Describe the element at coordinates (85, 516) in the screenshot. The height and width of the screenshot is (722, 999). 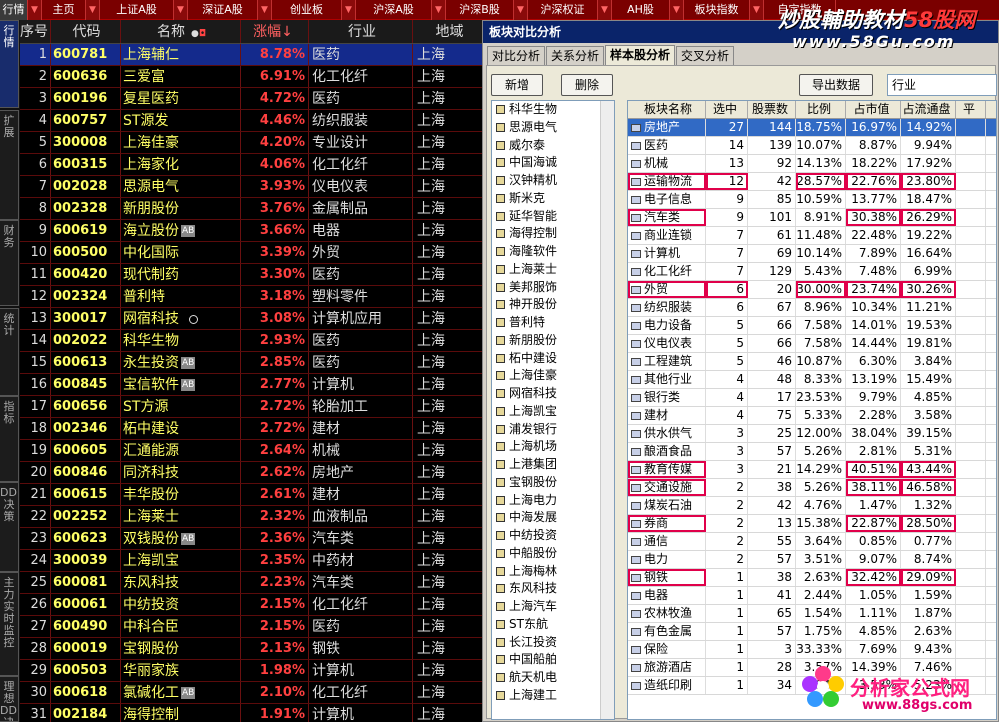
I see `stock-code: 002252` at that location.